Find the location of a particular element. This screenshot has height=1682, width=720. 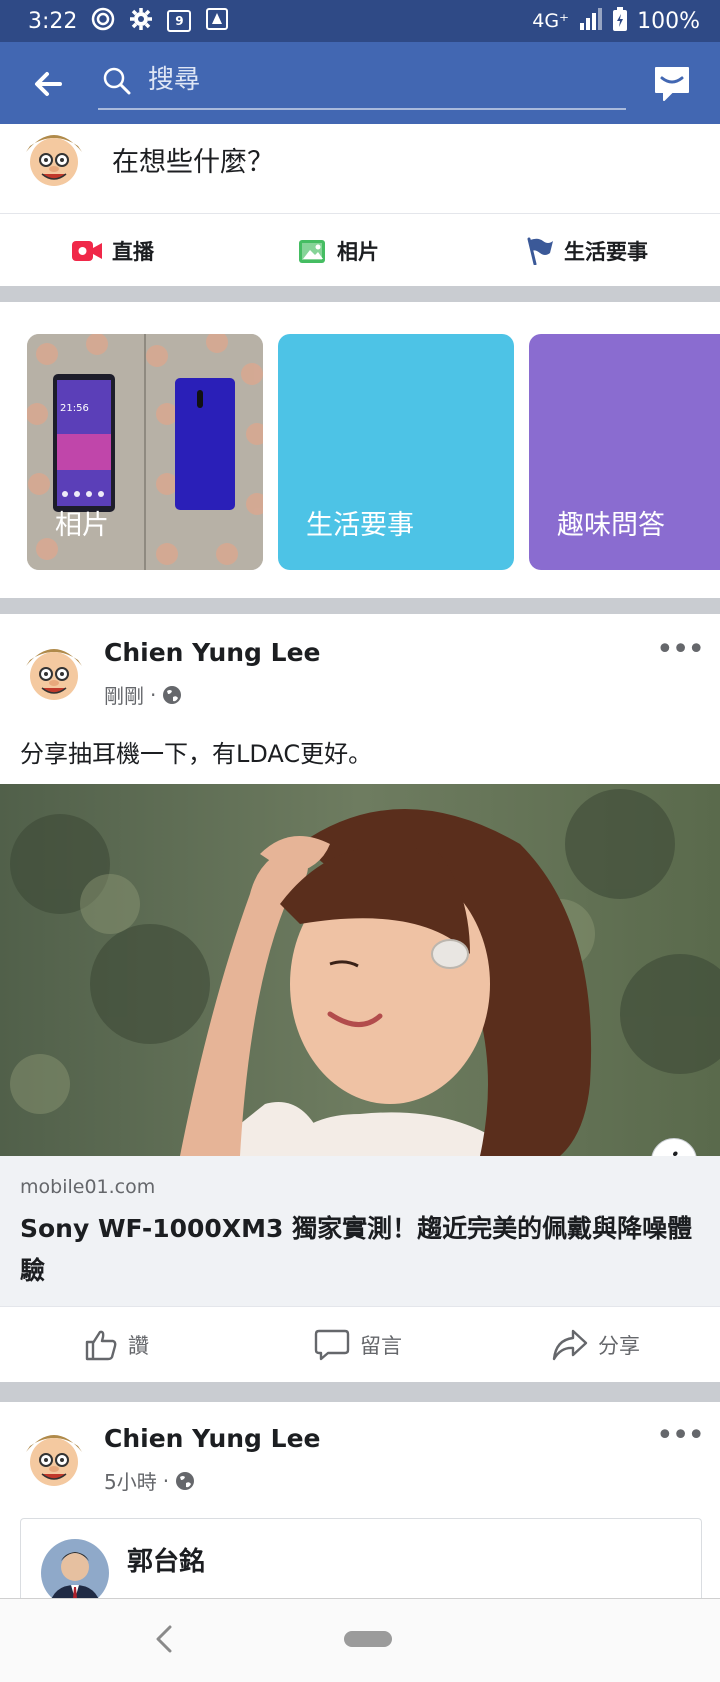

photo-button: 相片 is located at coordinates (339, 250).